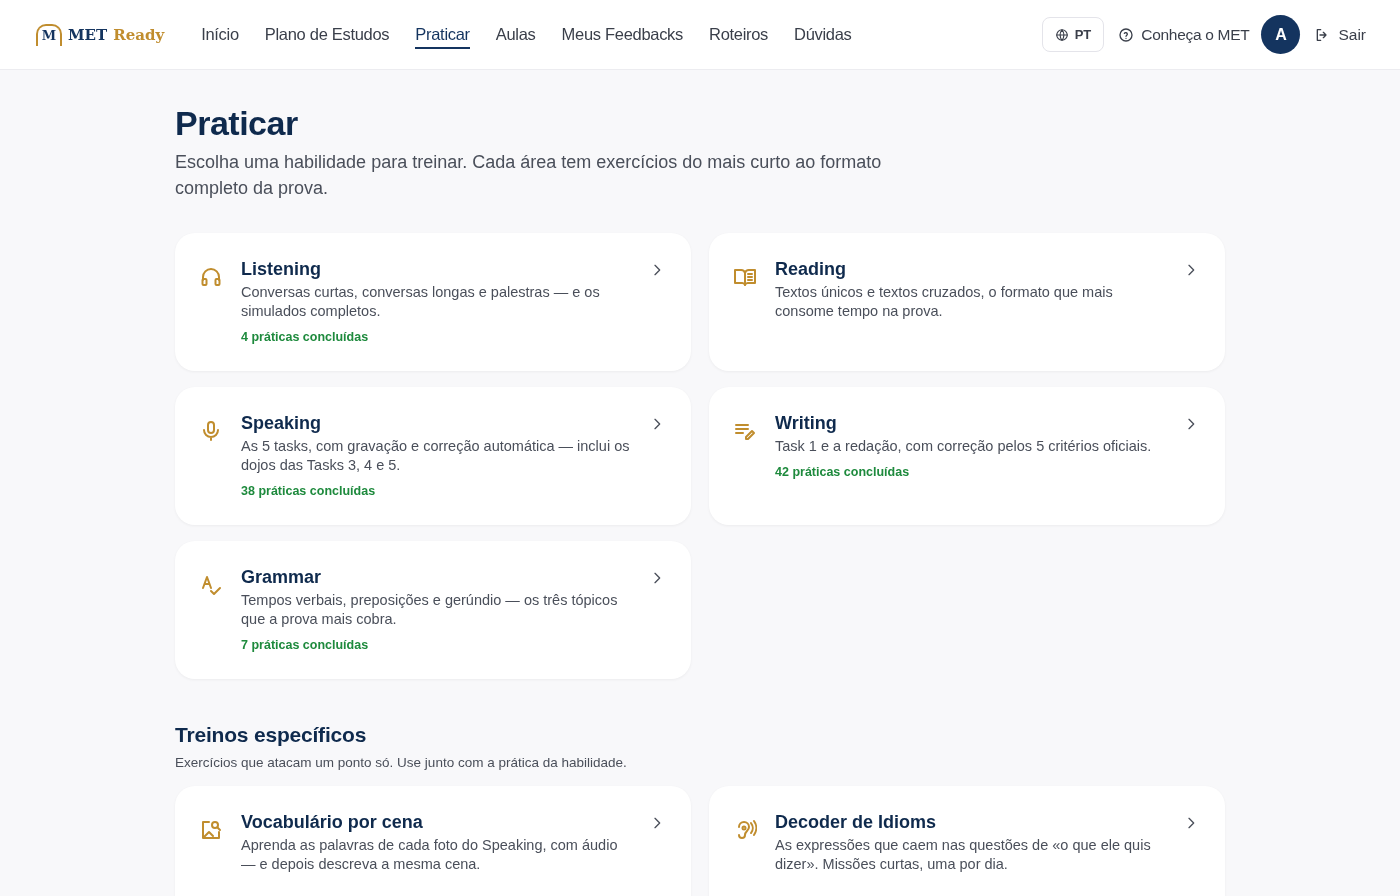  Describe the element at coordinates (282, 423) in the screenshot. I see `card-title: Speaking` at that location.